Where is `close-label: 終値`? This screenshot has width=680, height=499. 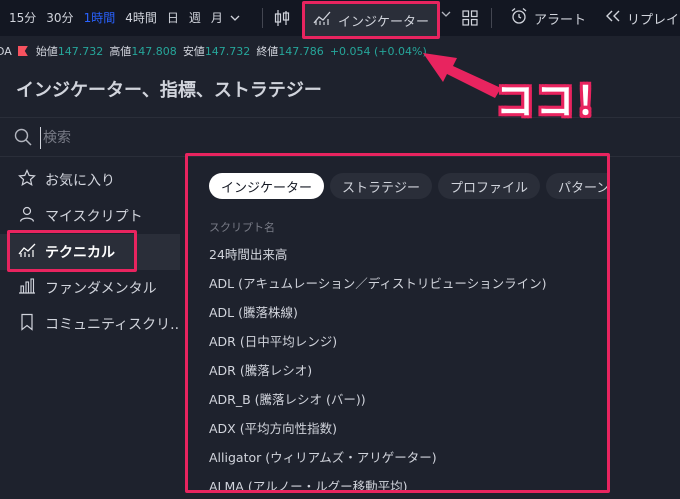
close-label: 終値 is located at coordinates (267, 51).